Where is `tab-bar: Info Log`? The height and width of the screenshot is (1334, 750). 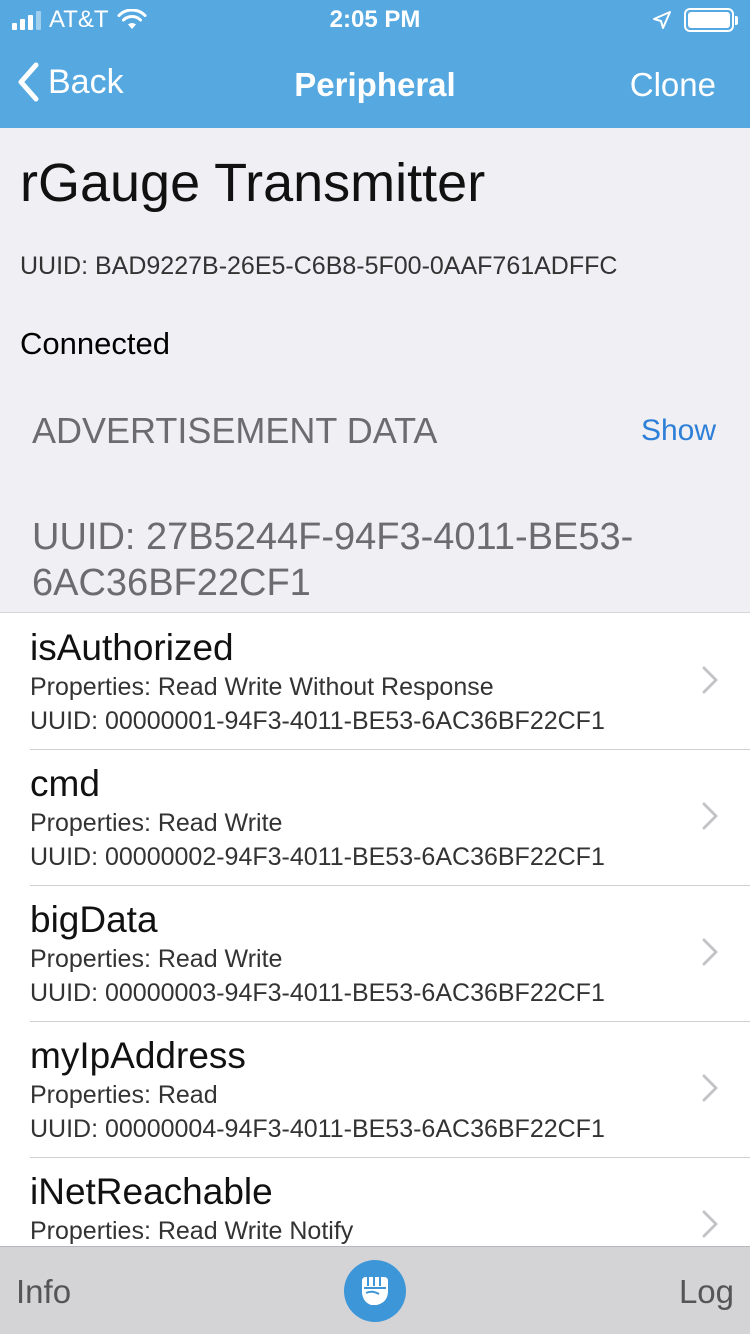 tab-bar: Info Log is located at coordinates (375, 1290).